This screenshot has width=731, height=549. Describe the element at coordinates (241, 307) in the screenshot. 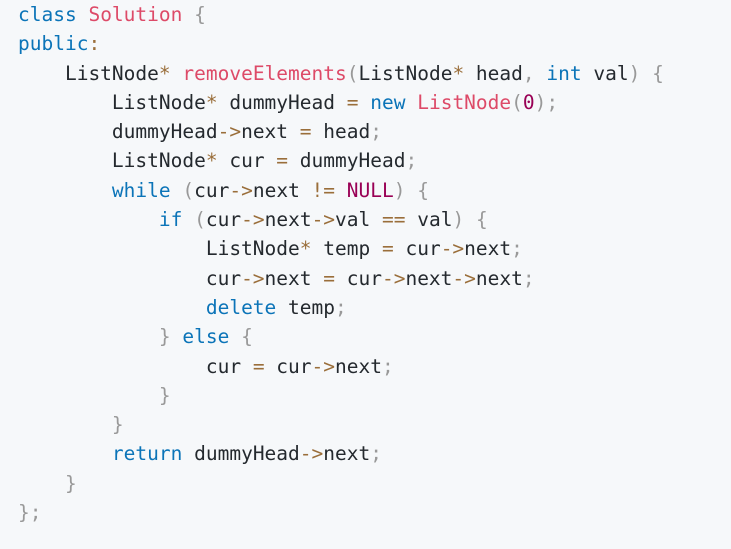

I see `code-token: delete` at that location.